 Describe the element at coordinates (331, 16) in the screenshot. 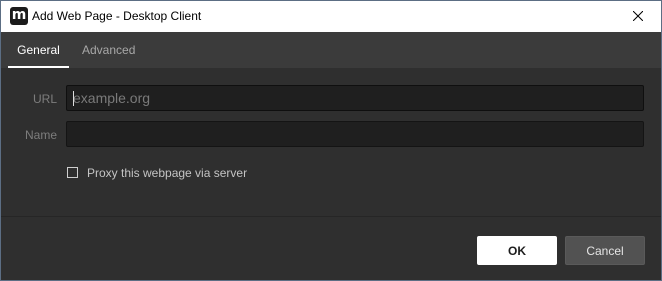

I see `title-bar: m Add Web Page - Desktop Client` at that location.